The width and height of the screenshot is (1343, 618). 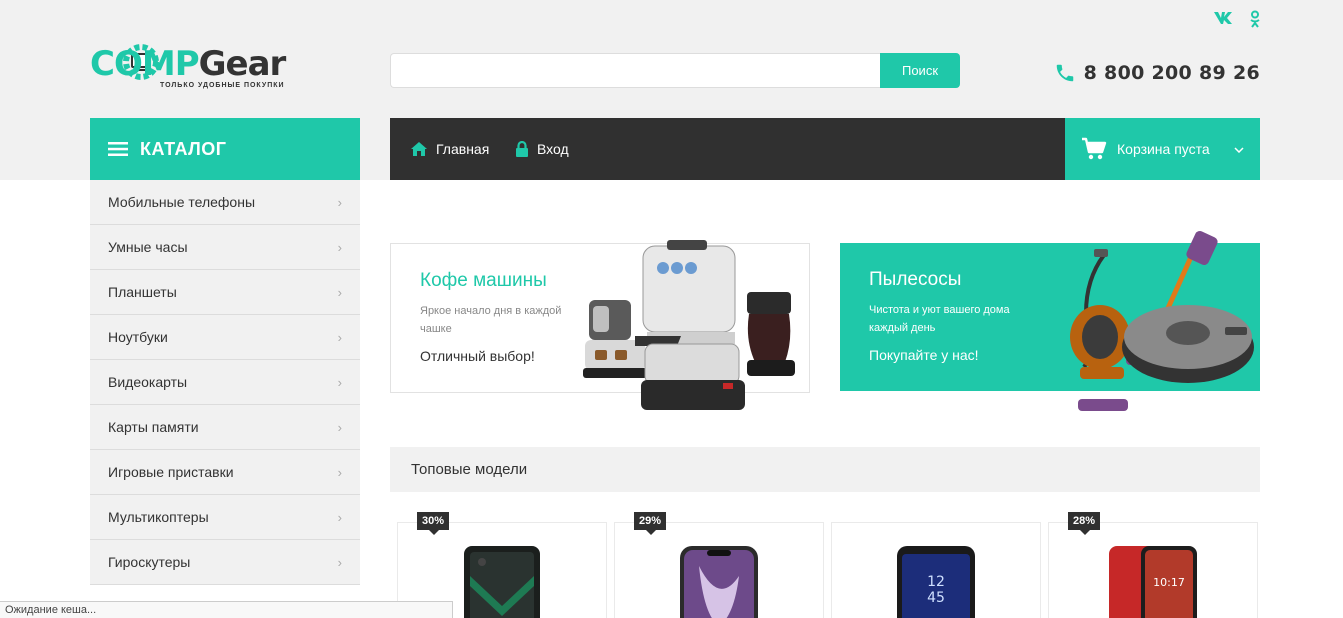 What do you see at coordinates (225, 247) in the screenshot?
I see `catalog-item-smart-watches: Умные часы ›` at bounding box center [225, 247].